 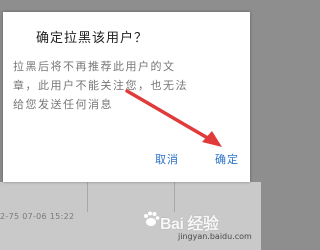 What do you see at coordinates (92, 38) in the screenshot?
I see `dialog-title: 确定拉黑该用户？` at bounding box center [92, 38].